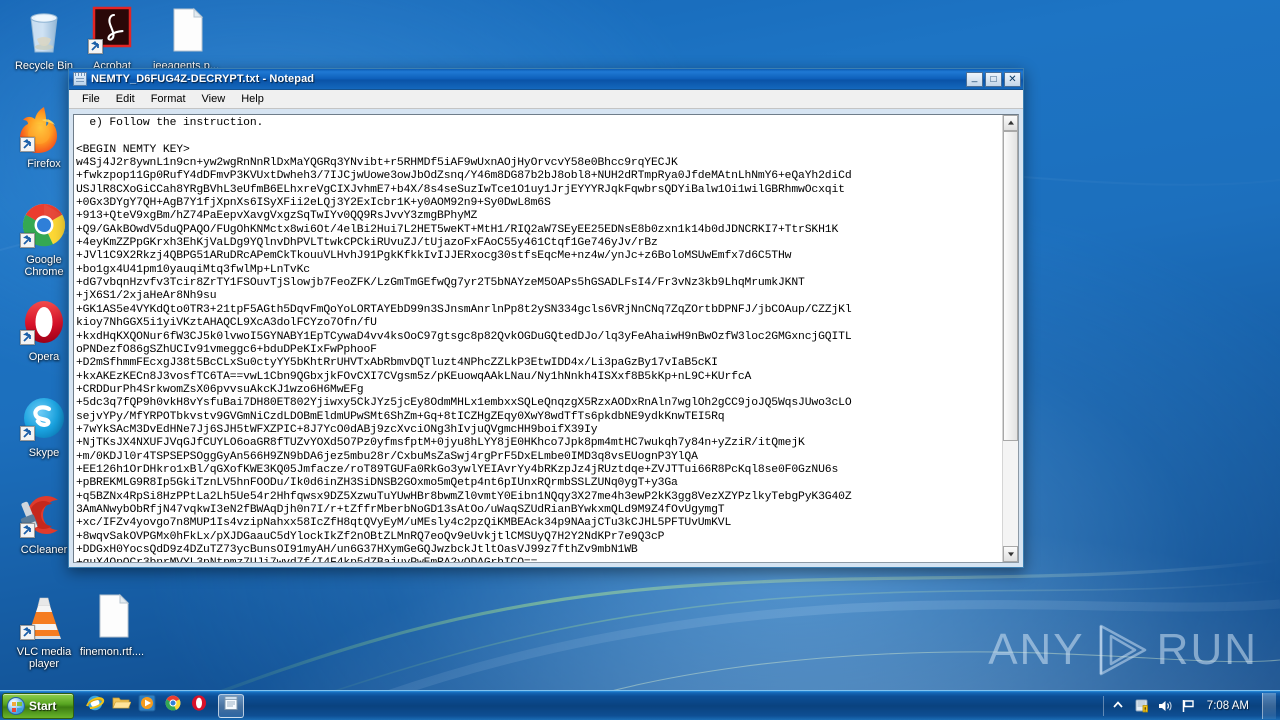 The width and height of the screenshot is (1280, 720). I want to click on menu-view: View, so click(214, 99).